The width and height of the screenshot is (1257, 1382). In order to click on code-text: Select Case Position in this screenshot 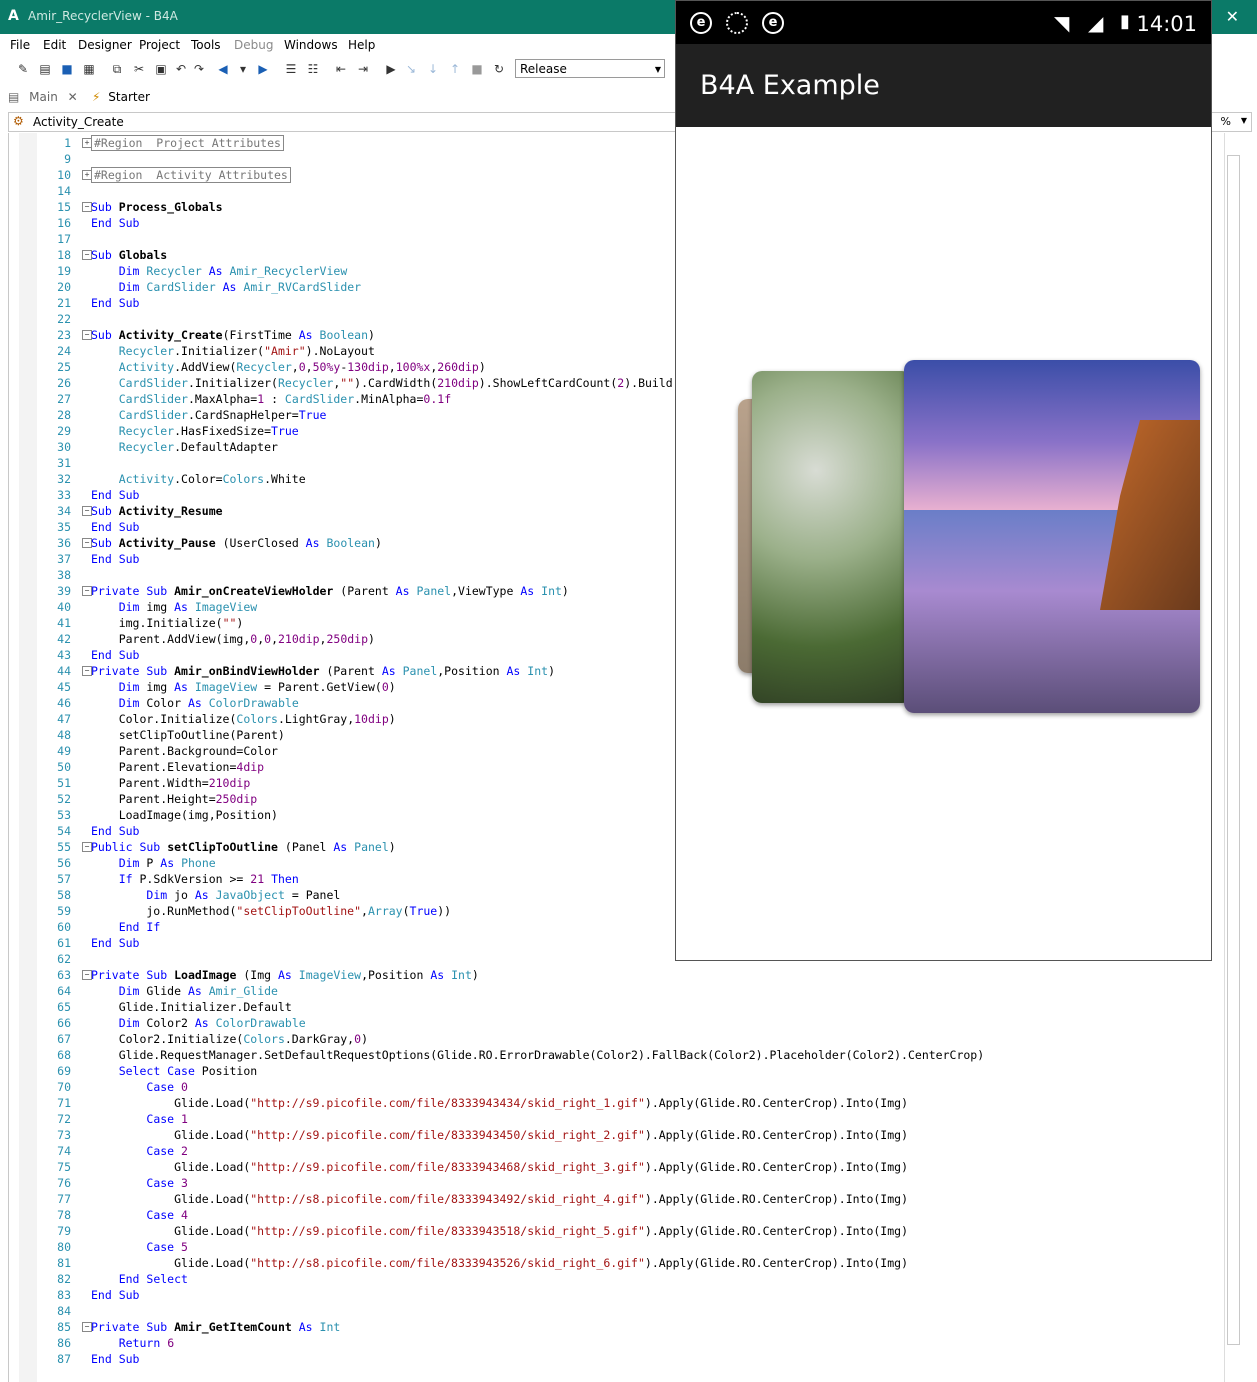, I will do `click(188, 1071)`.